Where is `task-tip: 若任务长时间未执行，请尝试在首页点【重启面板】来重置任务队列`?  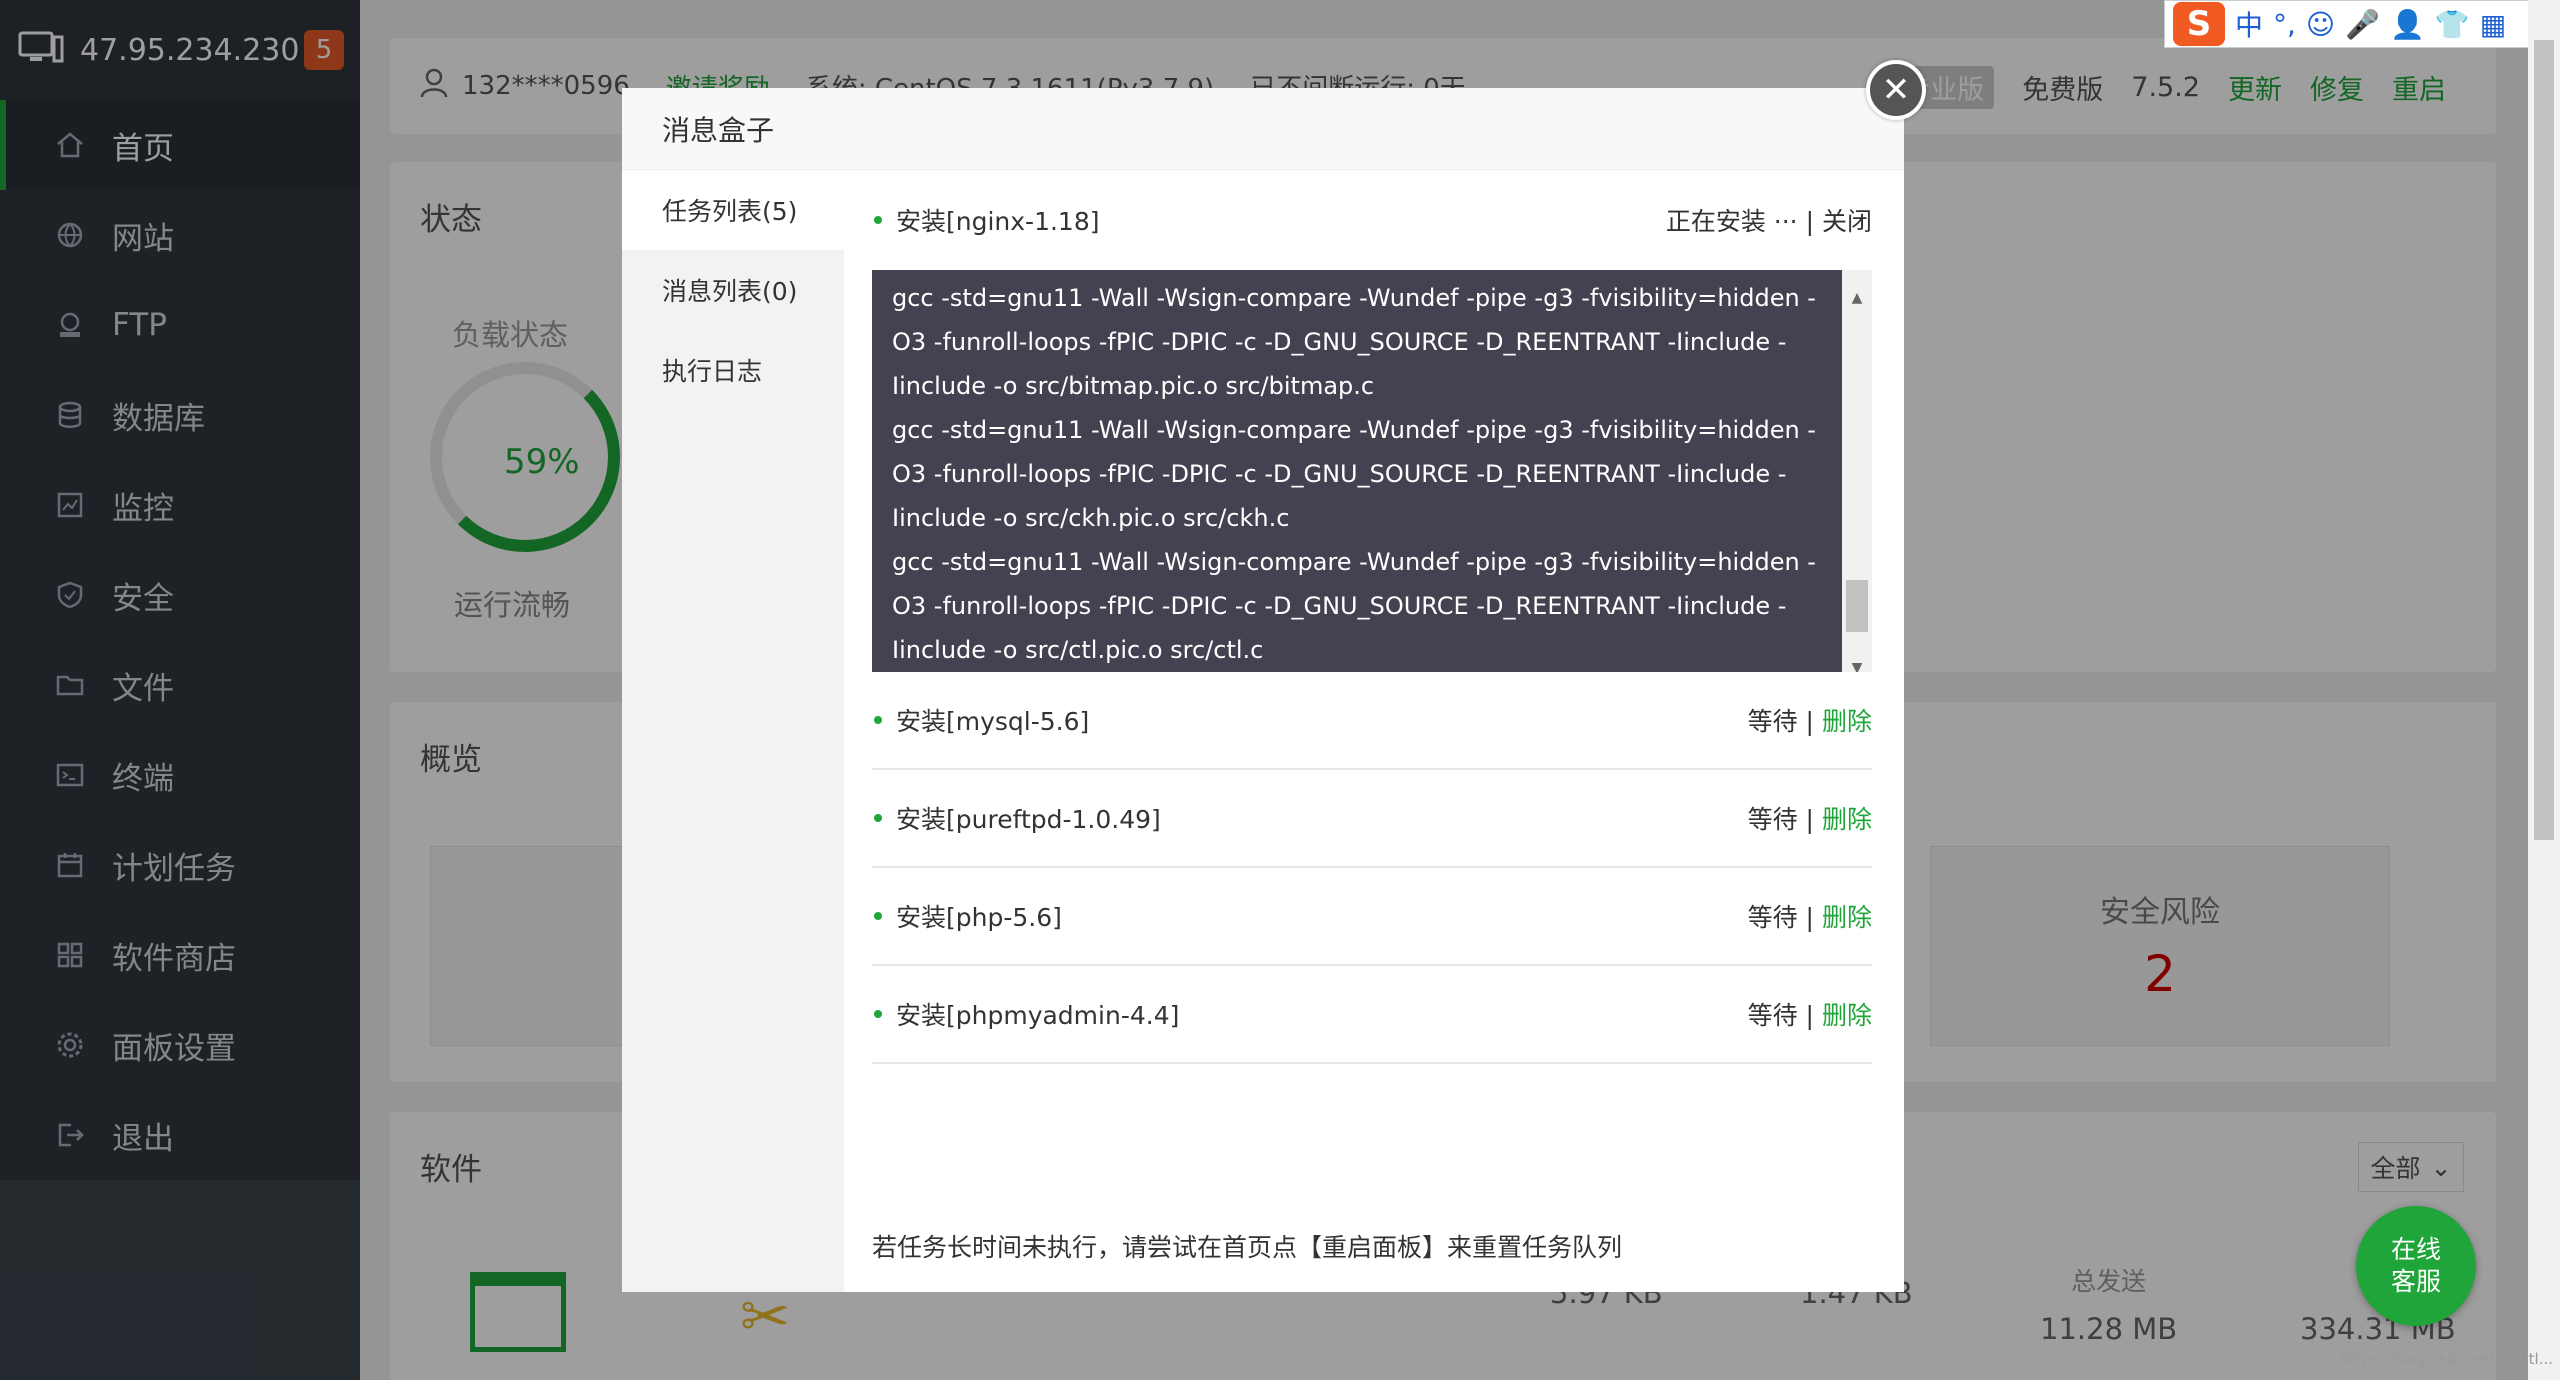 task-tip: 若任务长时间未执行，请尝试在首页点【重启面板】来重置任务队列 is located at coordinates (1247, 1247).